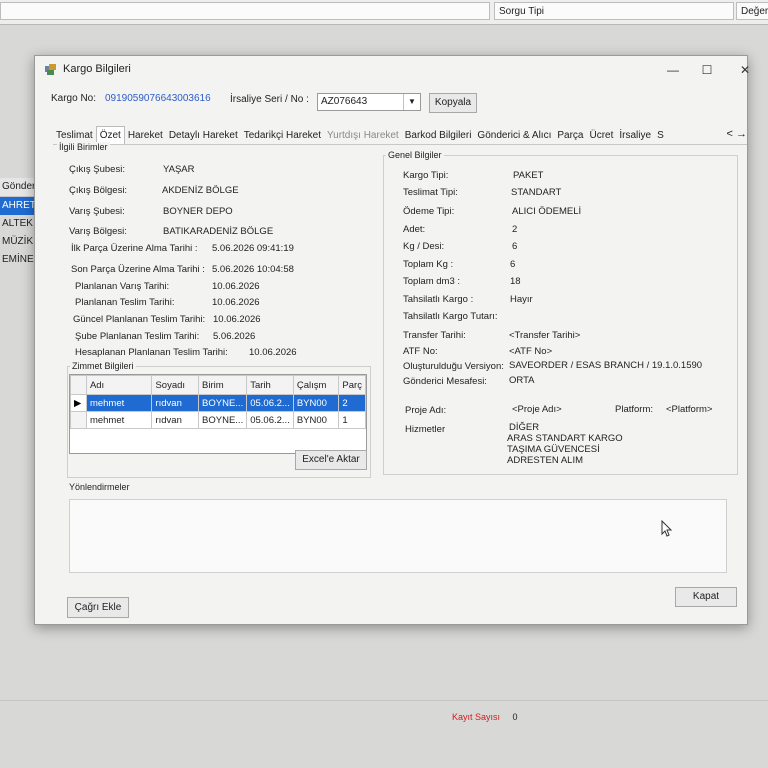  Describe the element at coordinates (453, 366) in the screenshot. I see `olusturuldugu-versiyon-label: Oluşturulduğu Versiyon:` at that location.